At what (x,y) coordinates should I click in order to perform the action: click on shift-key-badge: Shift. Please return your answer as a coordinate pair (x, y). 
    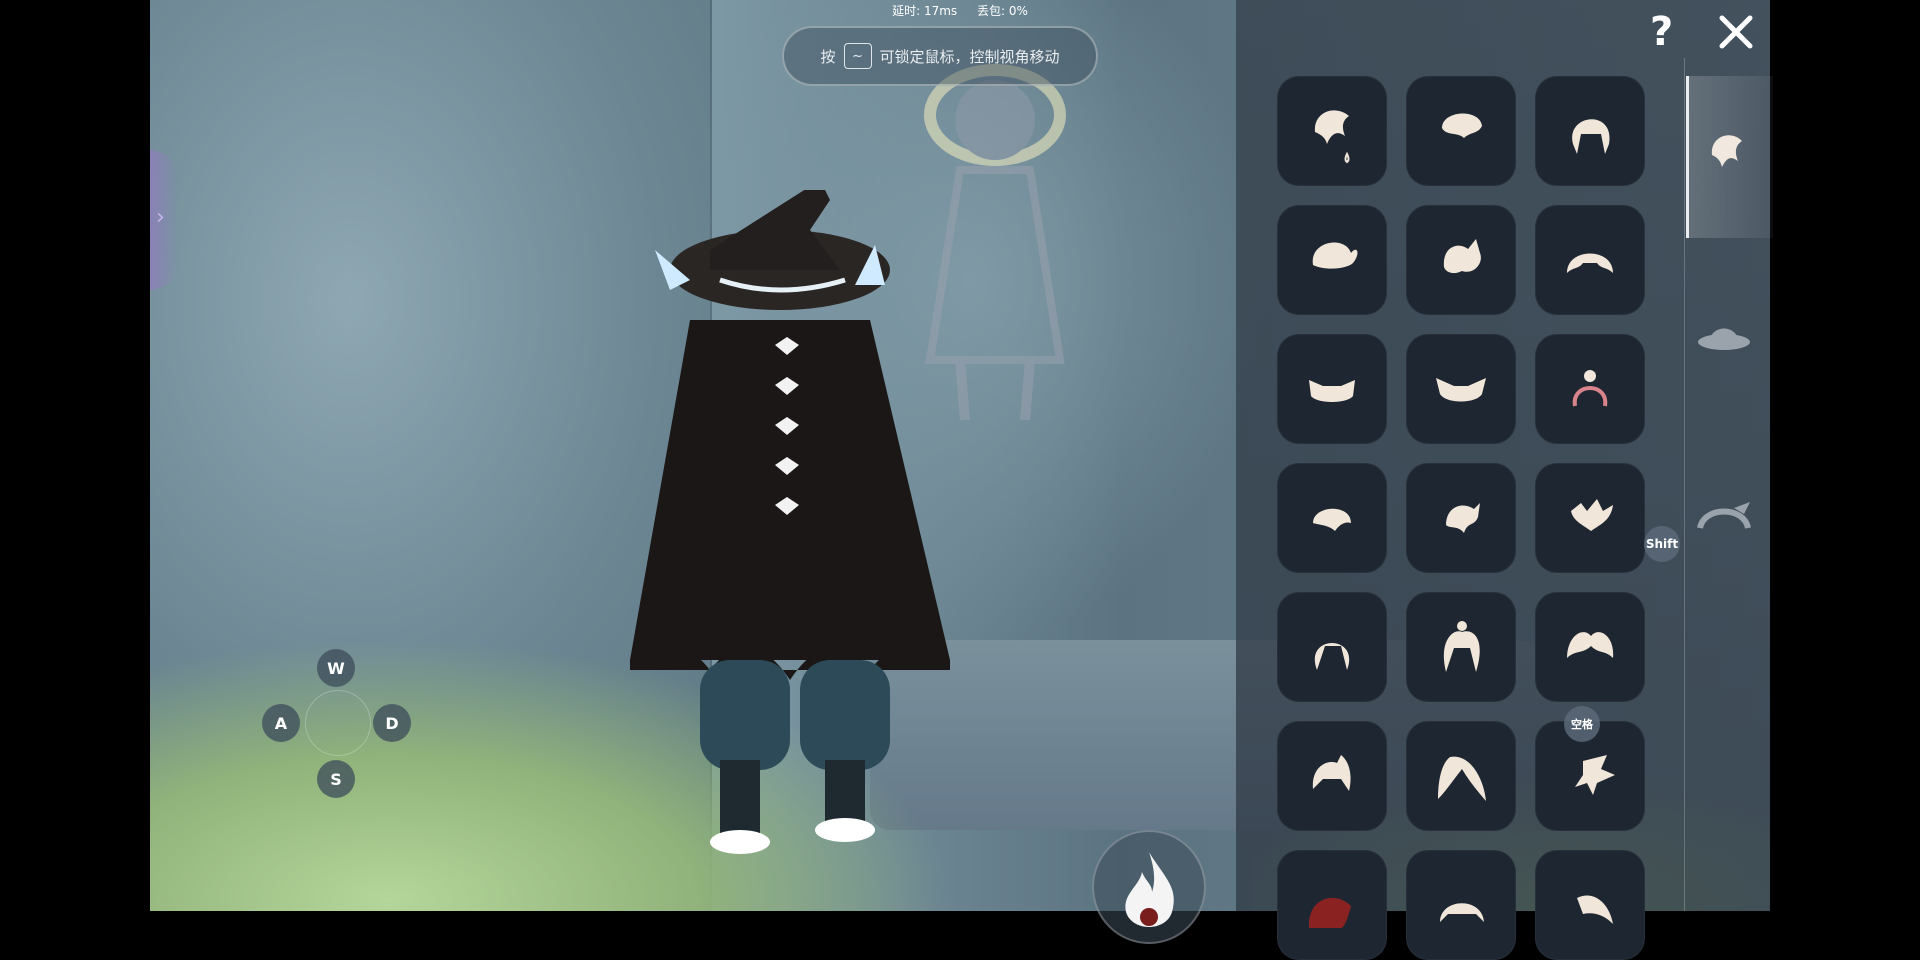
    Looking at the image, I should click on (1662, 544).